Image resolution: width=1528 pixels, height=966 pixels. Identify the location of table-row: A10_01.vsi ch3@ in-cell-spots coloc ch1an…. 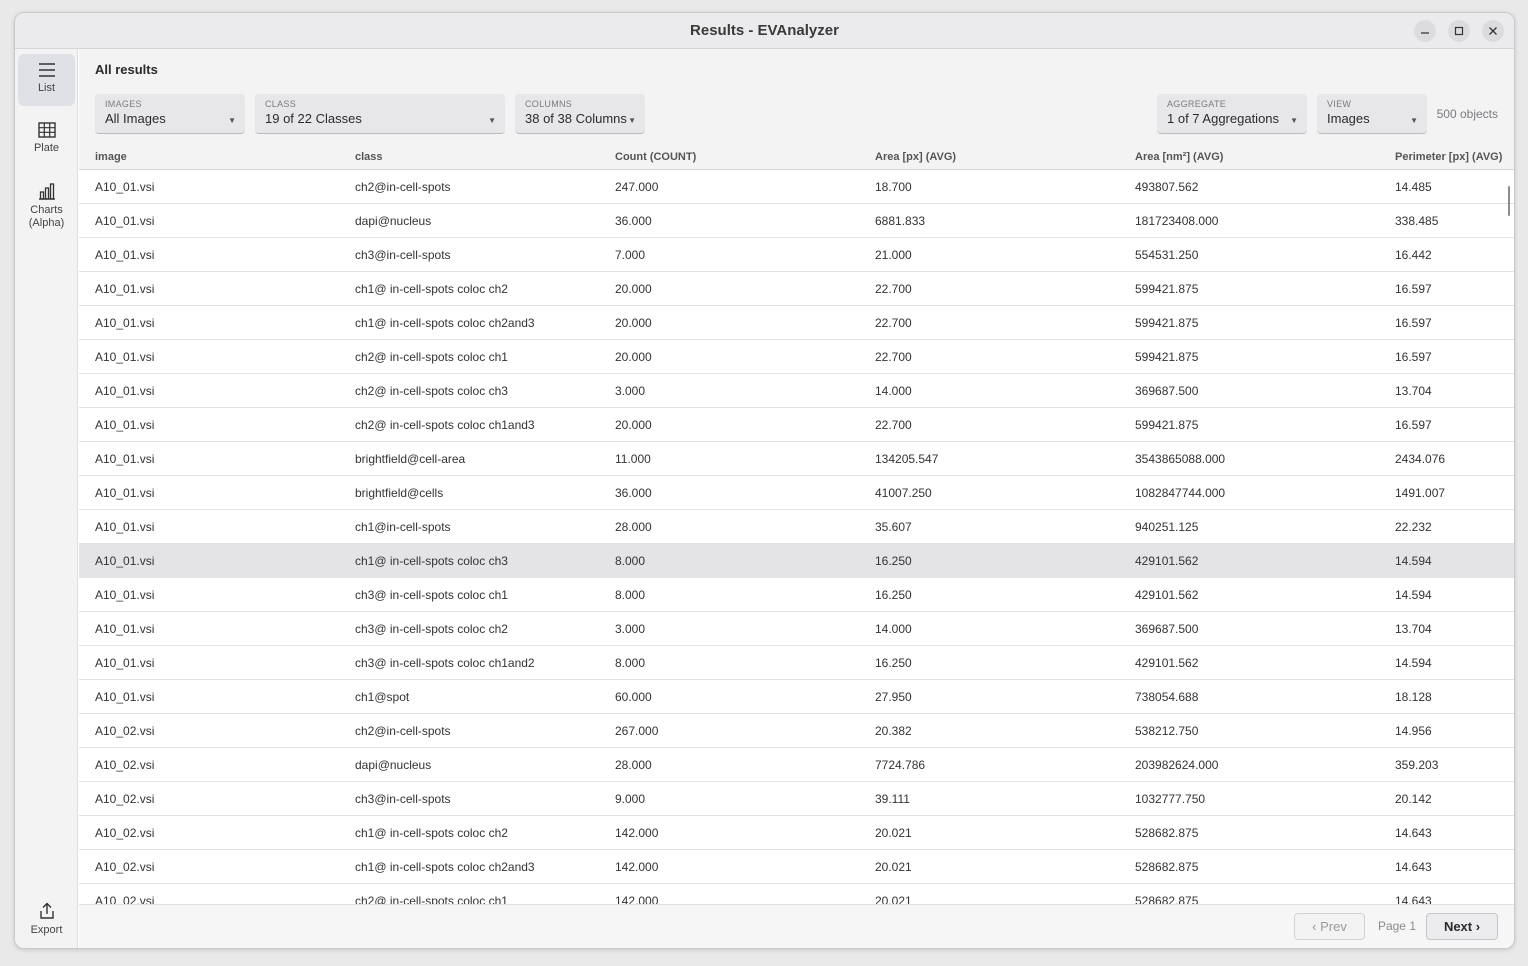
(796, 663).